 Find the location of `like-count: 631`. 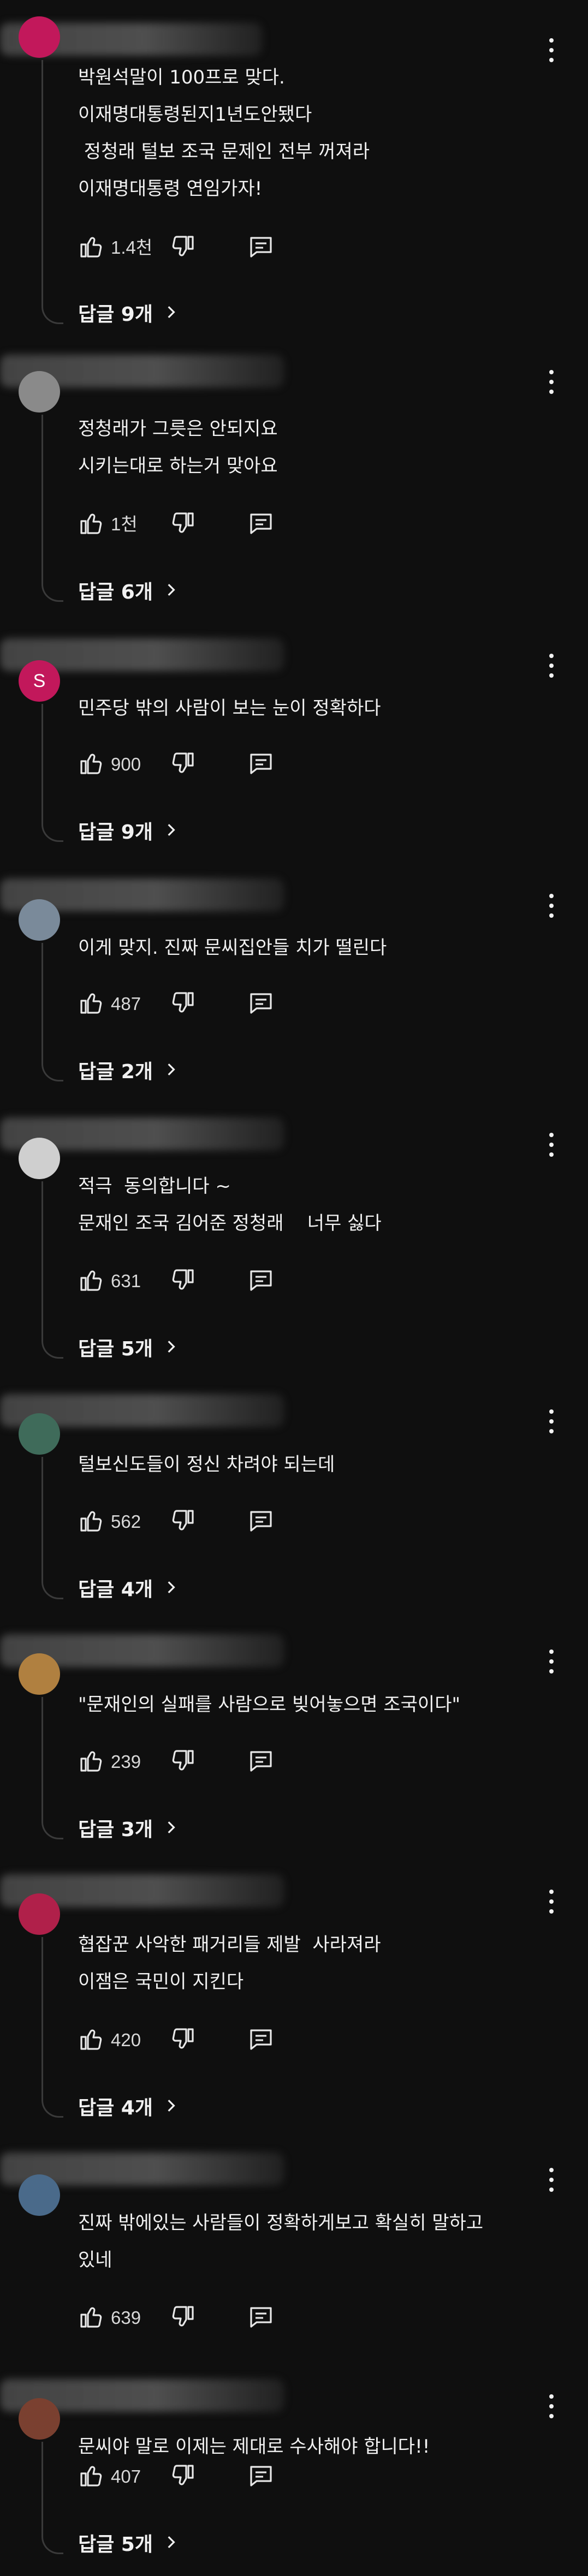

like-count: 631 is located at coordinates (126, 1281).